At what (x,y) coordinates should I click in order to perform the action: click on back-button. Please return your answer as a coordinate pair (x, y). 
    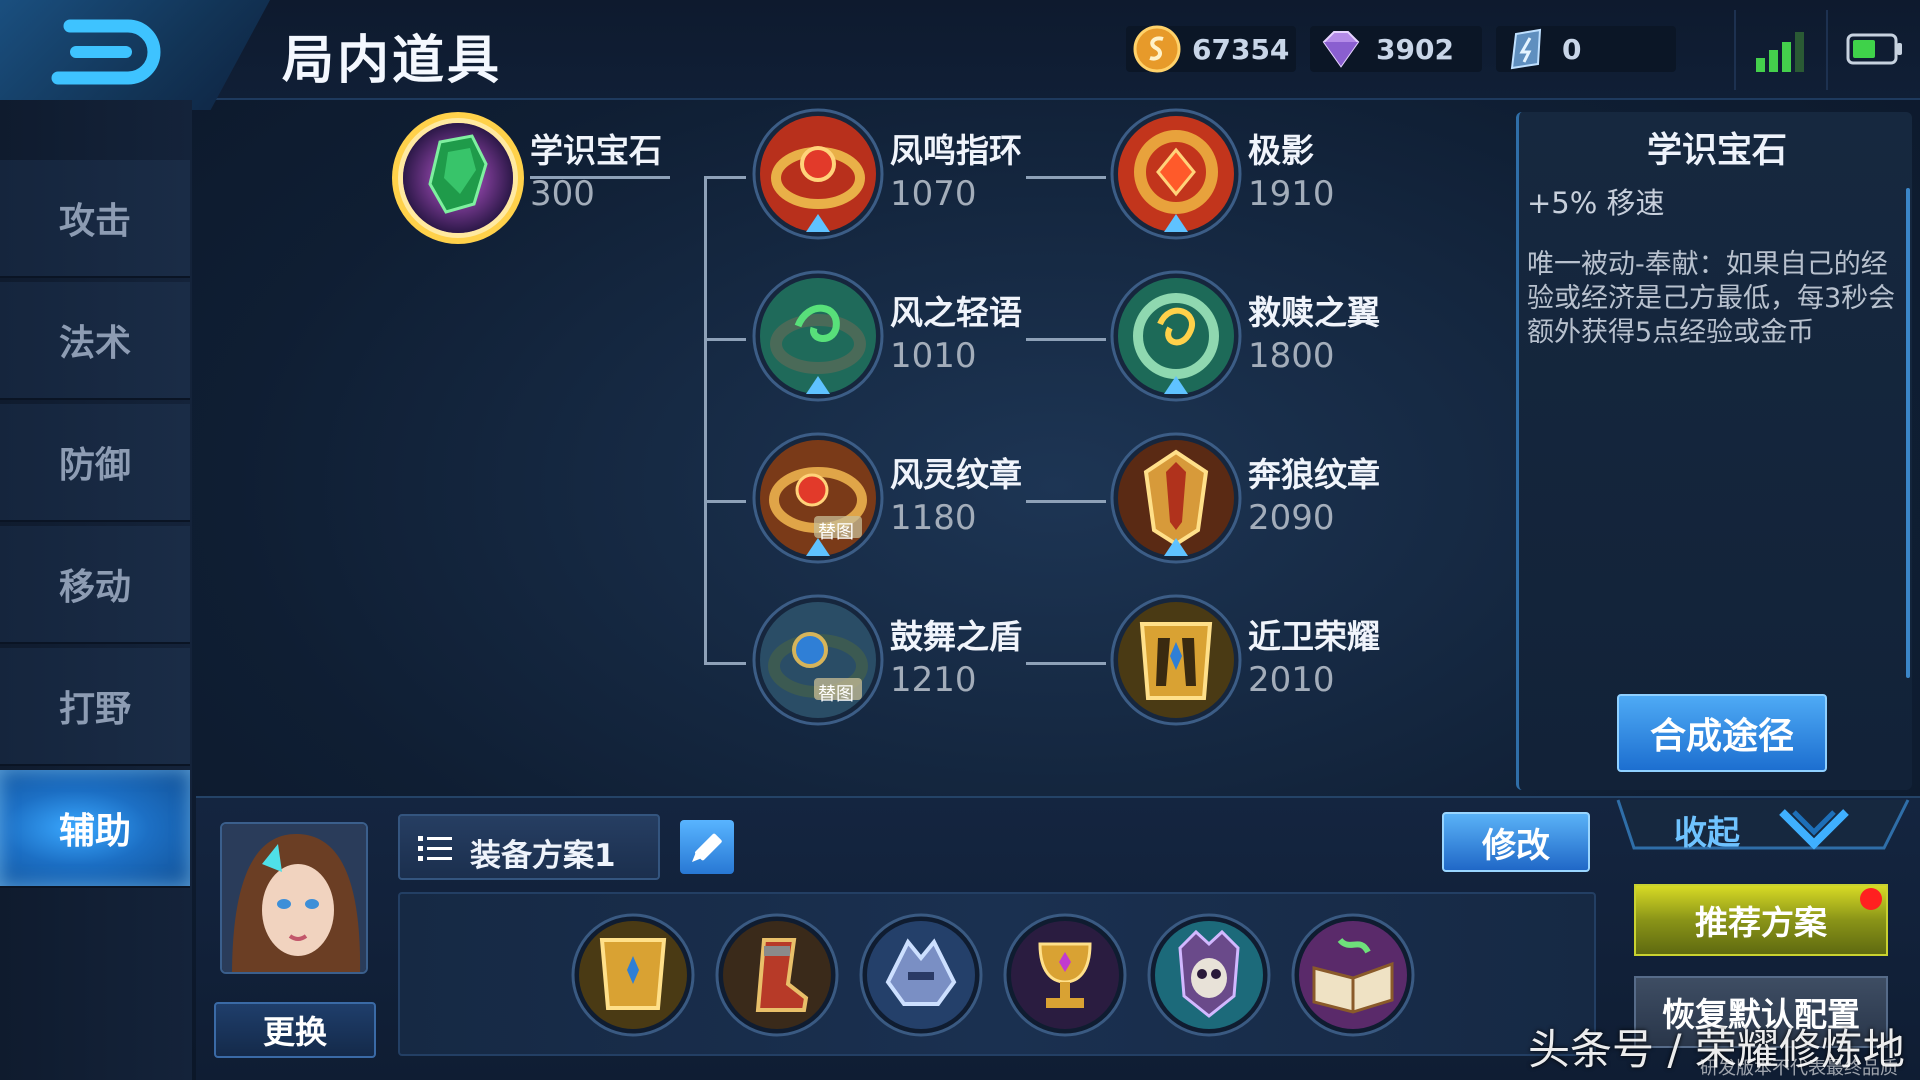
    Looking at the image, I should click on (105, 52).